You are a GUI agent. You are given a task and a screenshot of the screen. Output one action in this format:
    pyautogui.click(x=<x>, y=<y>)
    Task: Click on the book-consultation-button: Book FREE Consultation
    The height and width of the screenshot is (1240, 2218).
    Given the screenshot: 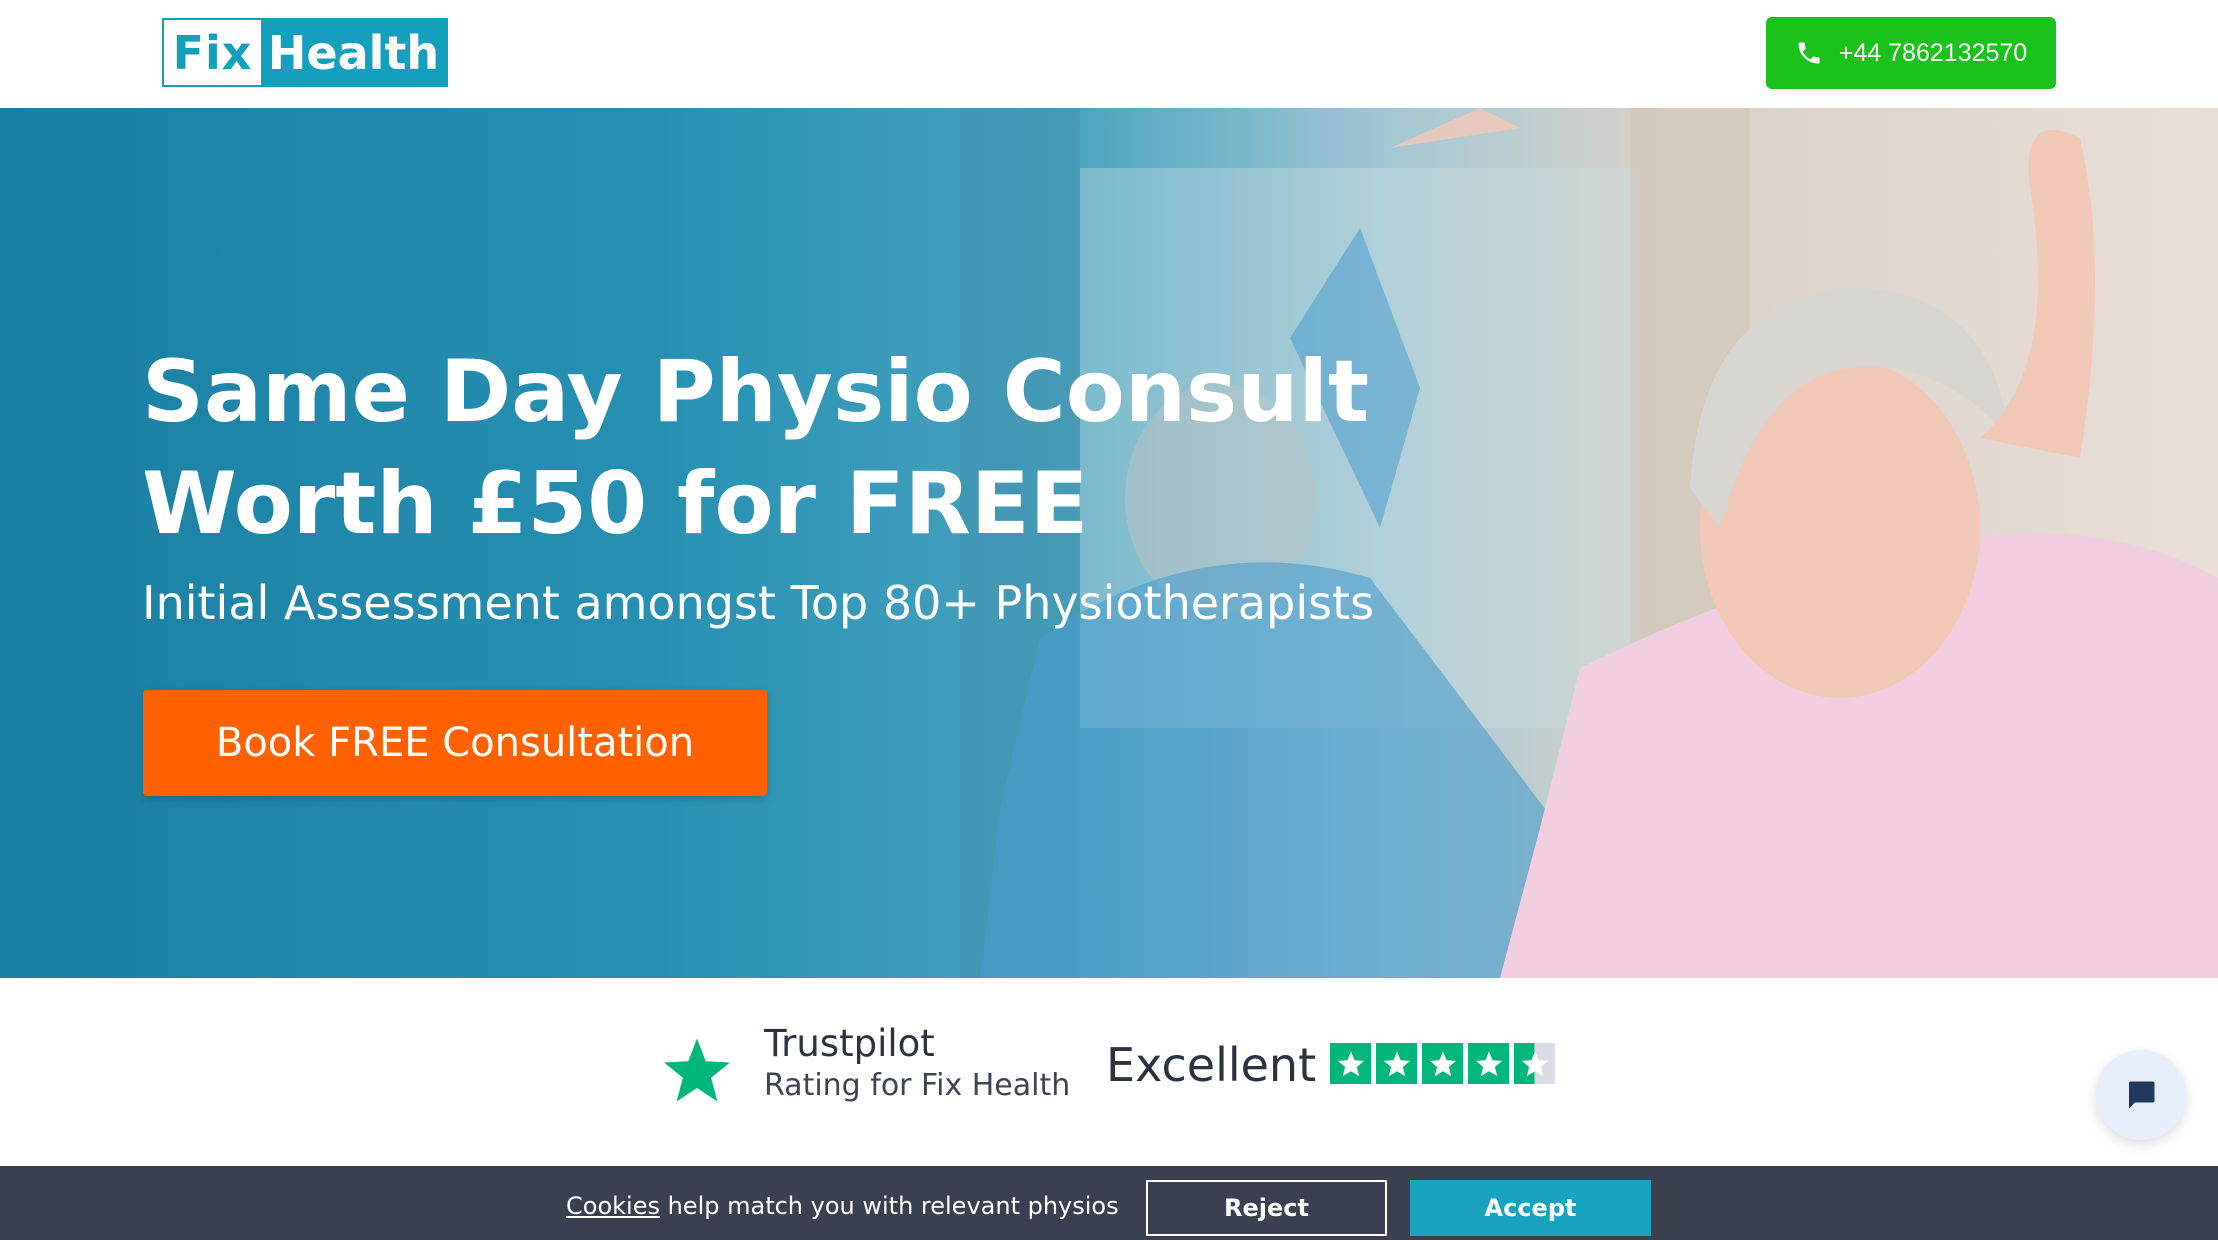 What is the action you would take?
    pyautogui.click(x=455, y=743)
    